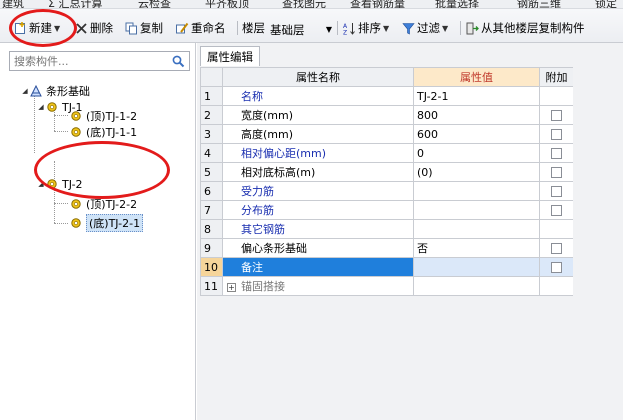  I want to click on property-row: 9 偏心条形基础 否, so click(387, 248).